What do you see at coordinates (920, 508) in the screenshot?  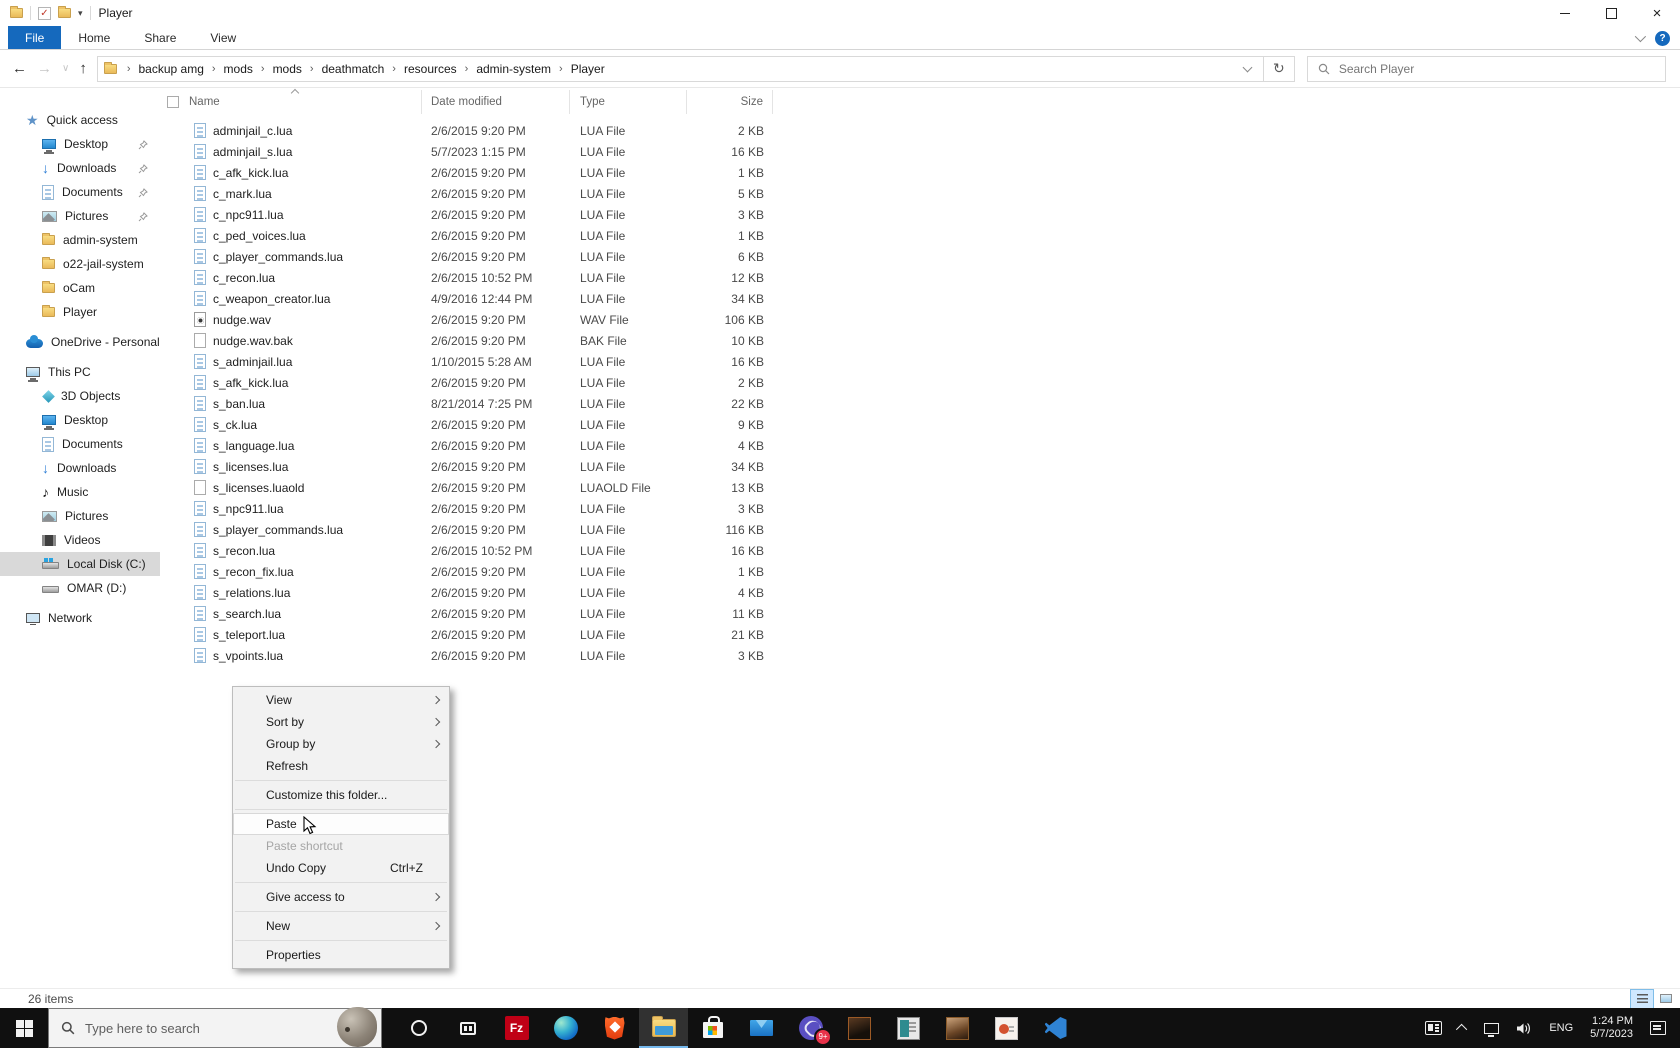 I see `file-row: s_npc911.lua 2/6/2015 9:20 PM LUA File 3 KB` at bounding box center [920, 508].